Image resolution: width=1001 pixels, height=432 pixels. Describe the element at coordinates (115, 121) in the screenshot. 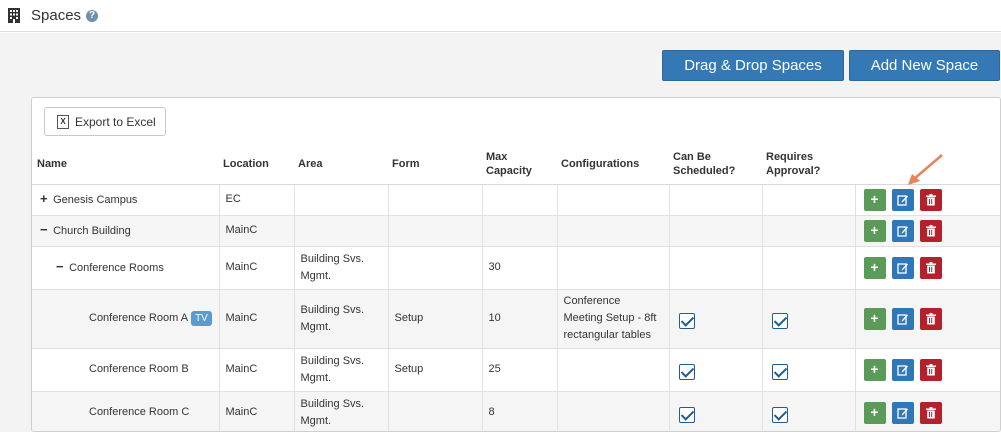

I see `export-excel-label: Export to Excel` at that location.